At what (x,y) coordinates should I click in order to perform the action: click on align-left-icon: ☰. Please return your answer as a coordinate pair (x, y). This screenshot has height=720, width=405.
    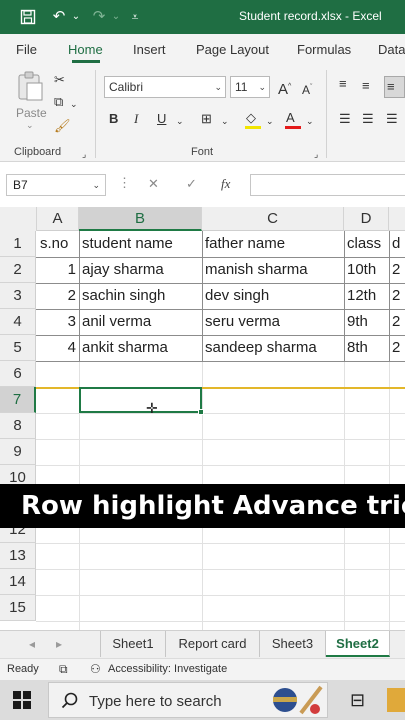
    Looking at the image, I should click on (345, 119).